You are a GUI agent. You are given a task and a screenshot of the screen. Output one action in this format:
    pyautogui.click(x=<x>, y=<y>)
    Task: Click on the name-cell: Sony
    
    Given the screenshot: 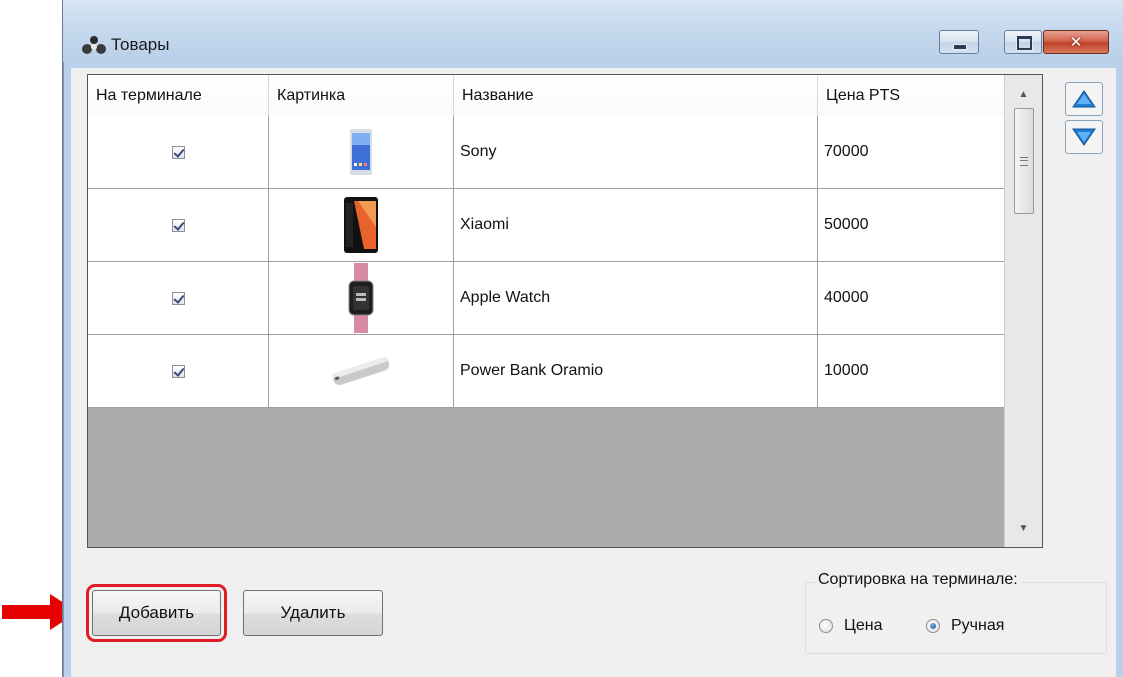 What is the action you would take?
    pyautogui.click(x=636, y=152)
    